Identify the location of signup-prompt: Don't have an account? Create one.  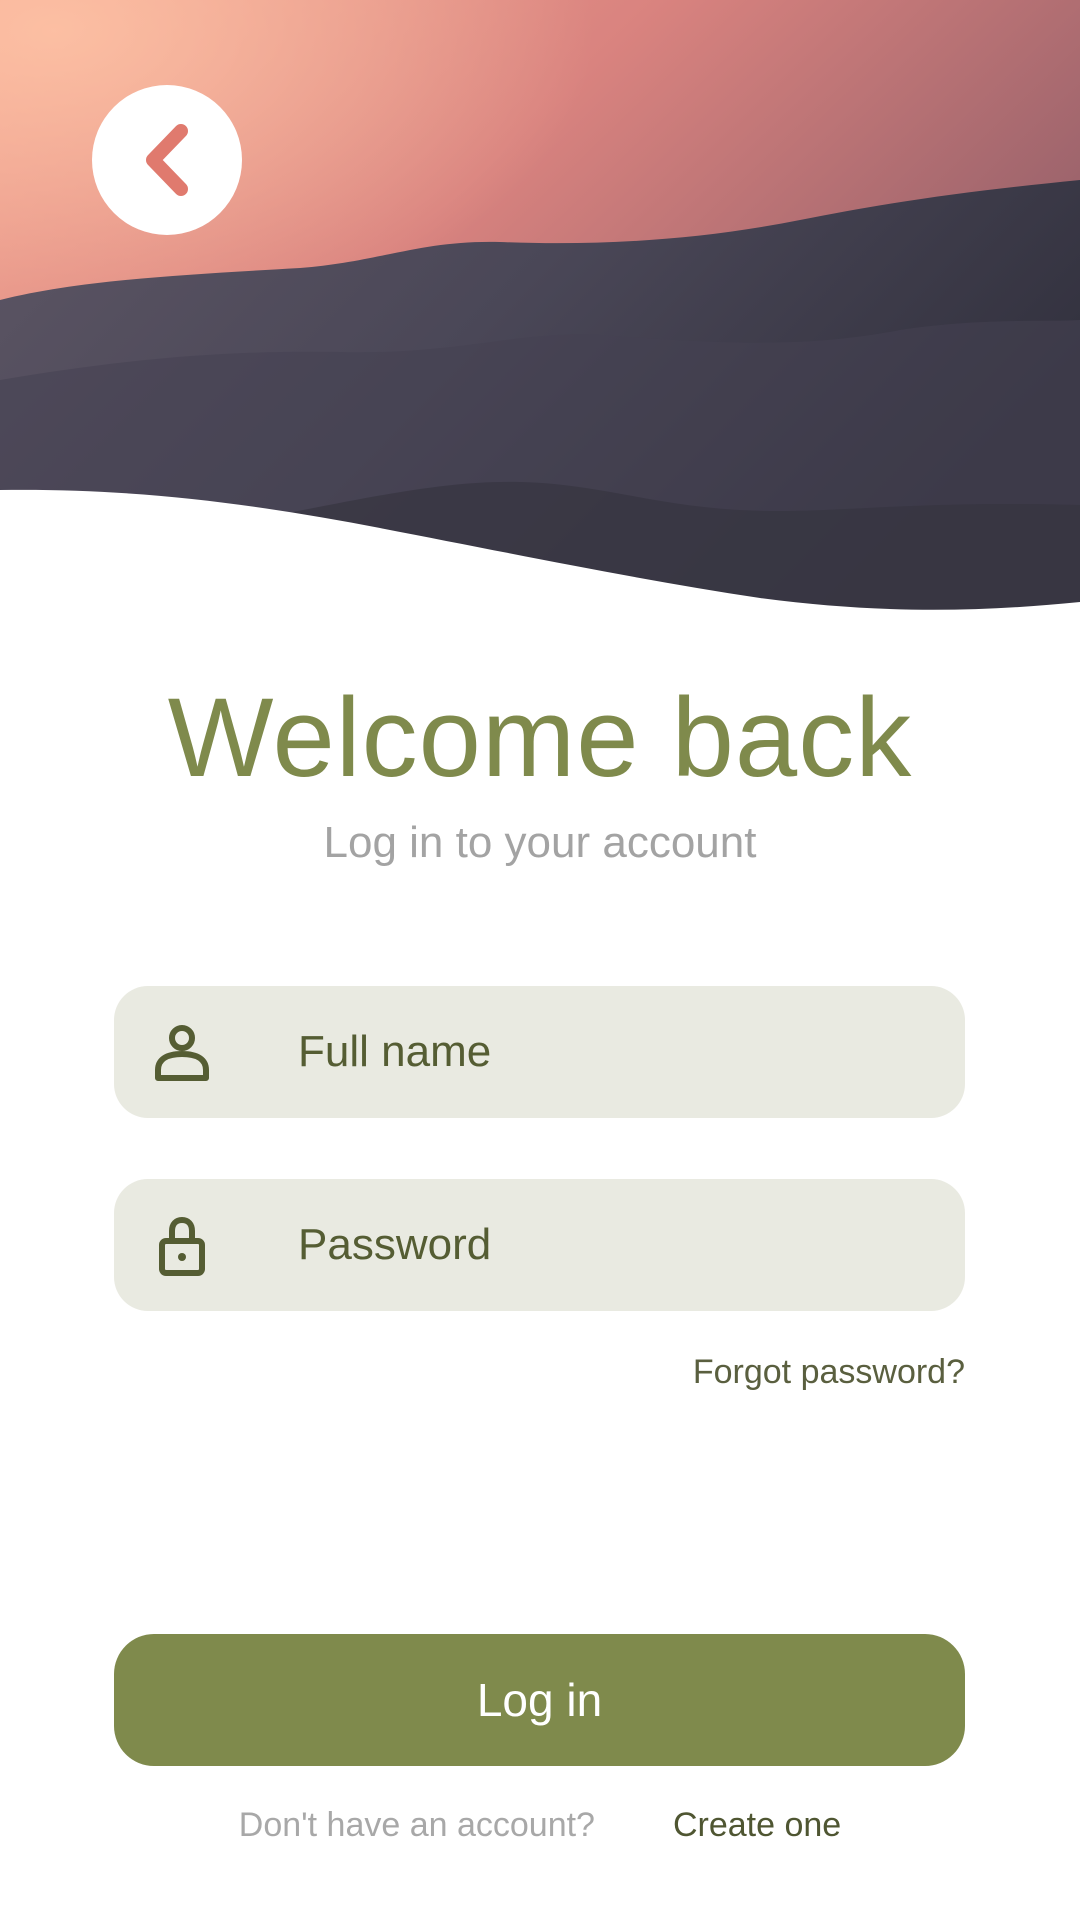
(540, 1825).